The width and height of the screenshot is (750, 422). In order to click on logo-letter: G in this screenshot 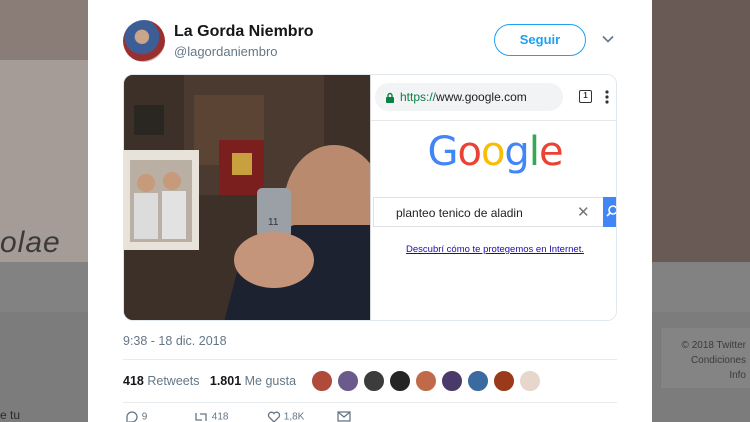, I will do `click(442, 152)`.